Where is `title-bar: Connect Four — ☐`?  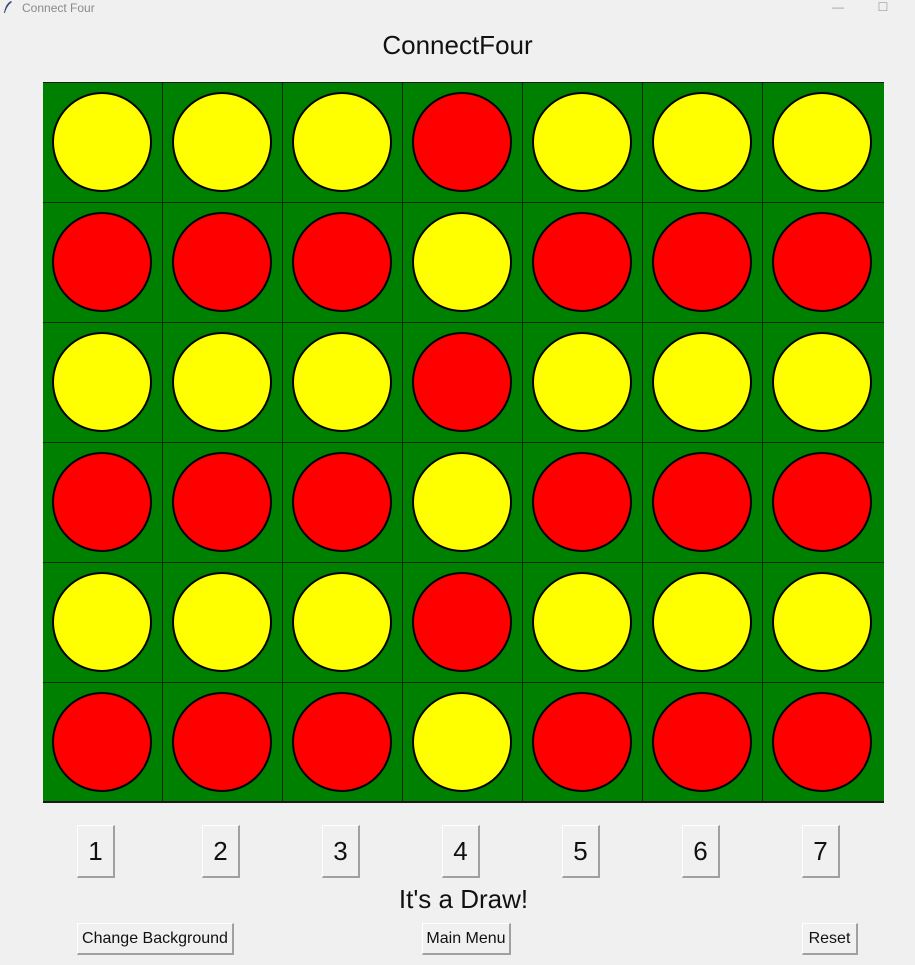 title-bar: Connect Four — ☐ is located at coordinates (457, 8).